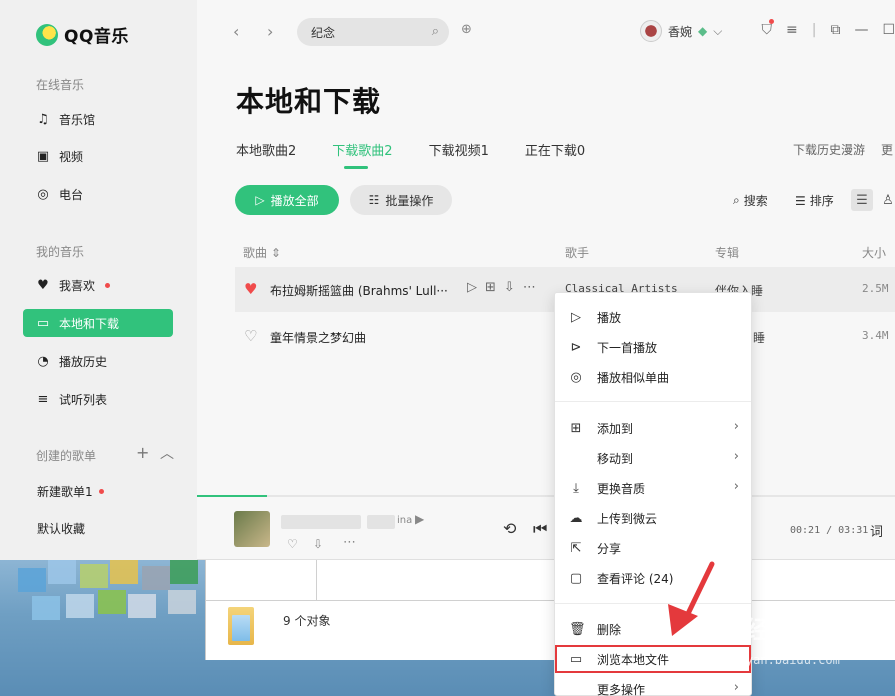 The image size is (895, 696). Describe the element at coordinates (419, 519) in the screenshot. I see `mv-icon: ▶` at that location.